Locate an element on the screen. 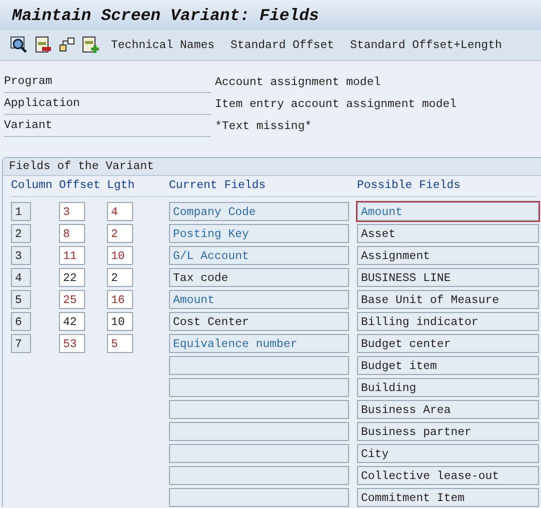 This screenshot has width=541, height=508. current-field: Tax code is located at coordinates (259, 277).